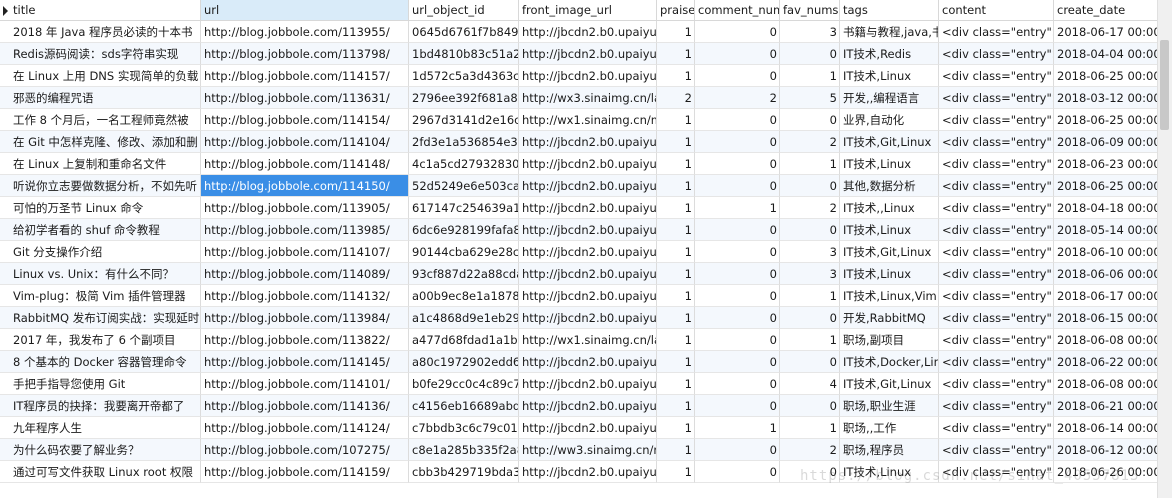 This screenshot has width=1172, height=498. What do you see at coordinates (305, 340) in the screenshot?
I see `cell-url: http://blog.jobbole.com/113822/` at bounding box center [305, 340].